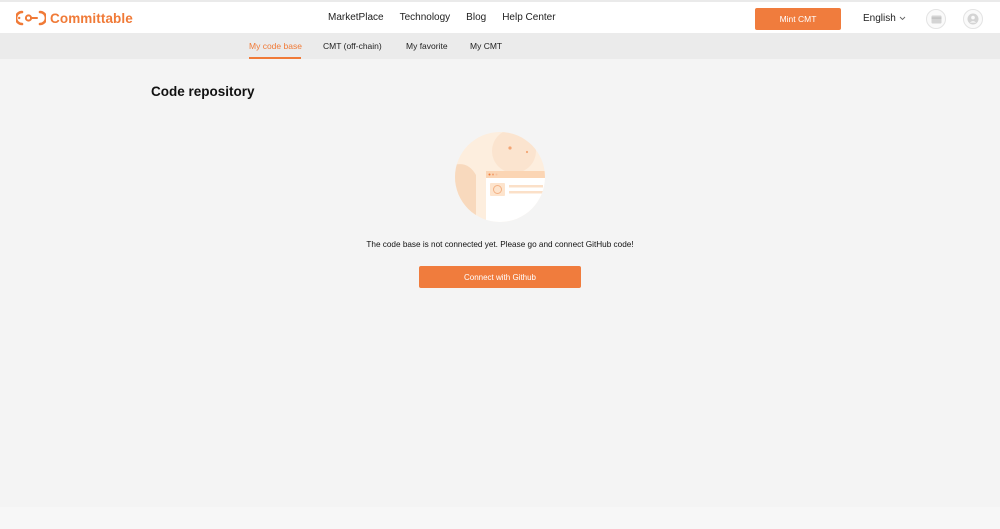 This screenshot has height=529, width=1000. What do you see at coordinates (528, 17) in the screenshot?
I see `nav-item-help-center: Help Center` at bounding box center [528, 17].